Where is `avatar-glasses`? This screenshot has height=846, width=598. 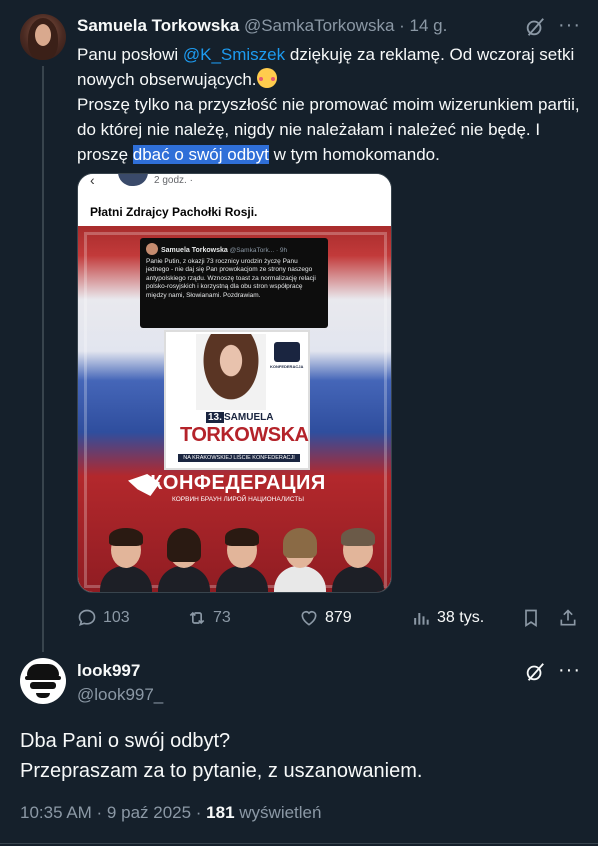 avatar-glasses is located at coordinates (43, 685).